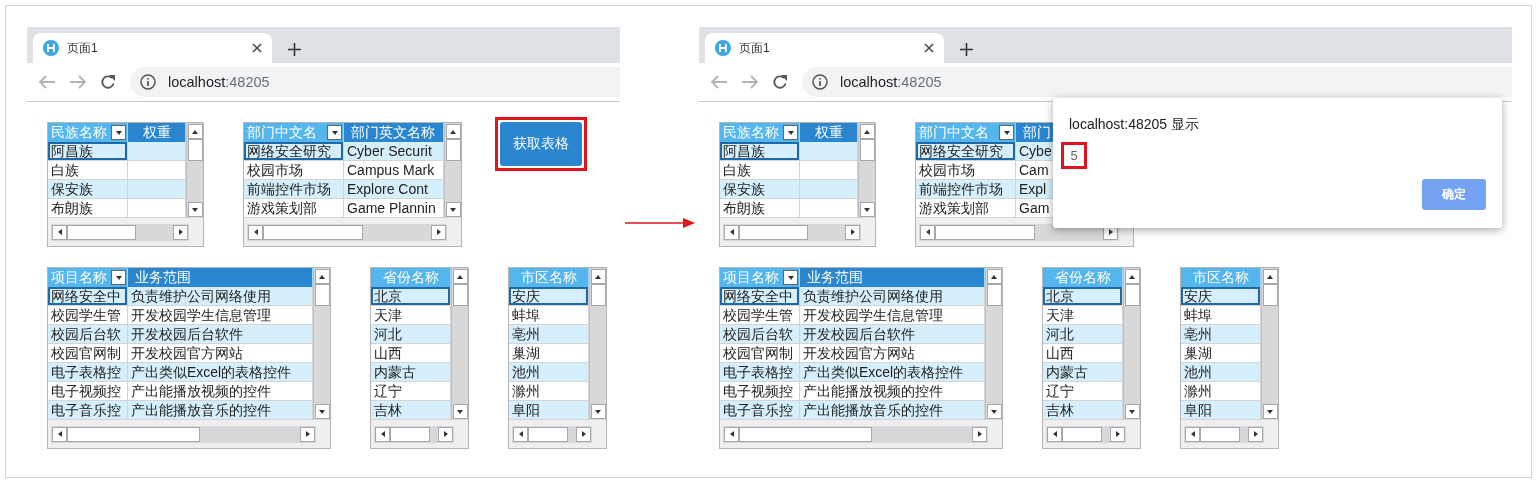 Image resolution: width=1538 pixels, height=484 pixels. What do you see at coordinates (344, 208) in the screenshot?
I see `table-row: 游戏策划部 Game Plannin` at bounding box center [344, 208].